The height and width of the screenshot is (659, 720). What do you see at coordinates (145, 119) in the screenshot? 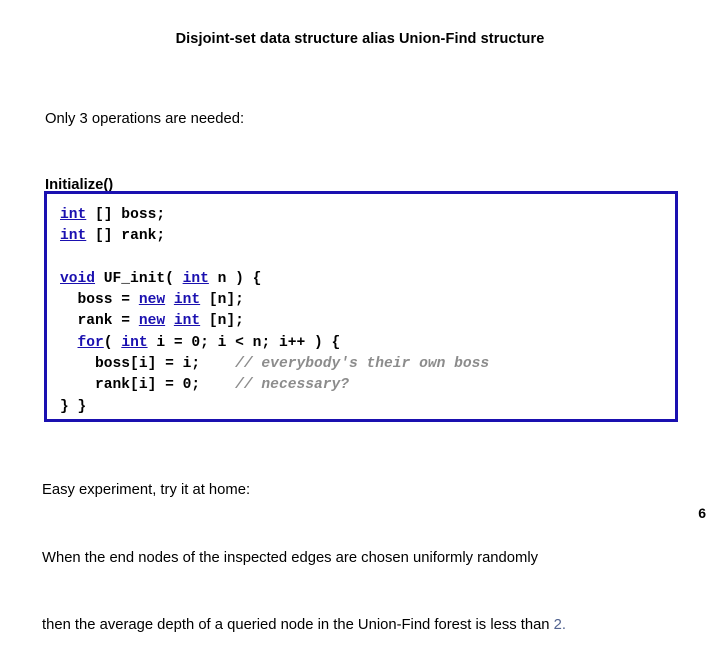
I see `intro-lead-line: Only 3 operations are needed:` at bounding box center [145, 119].